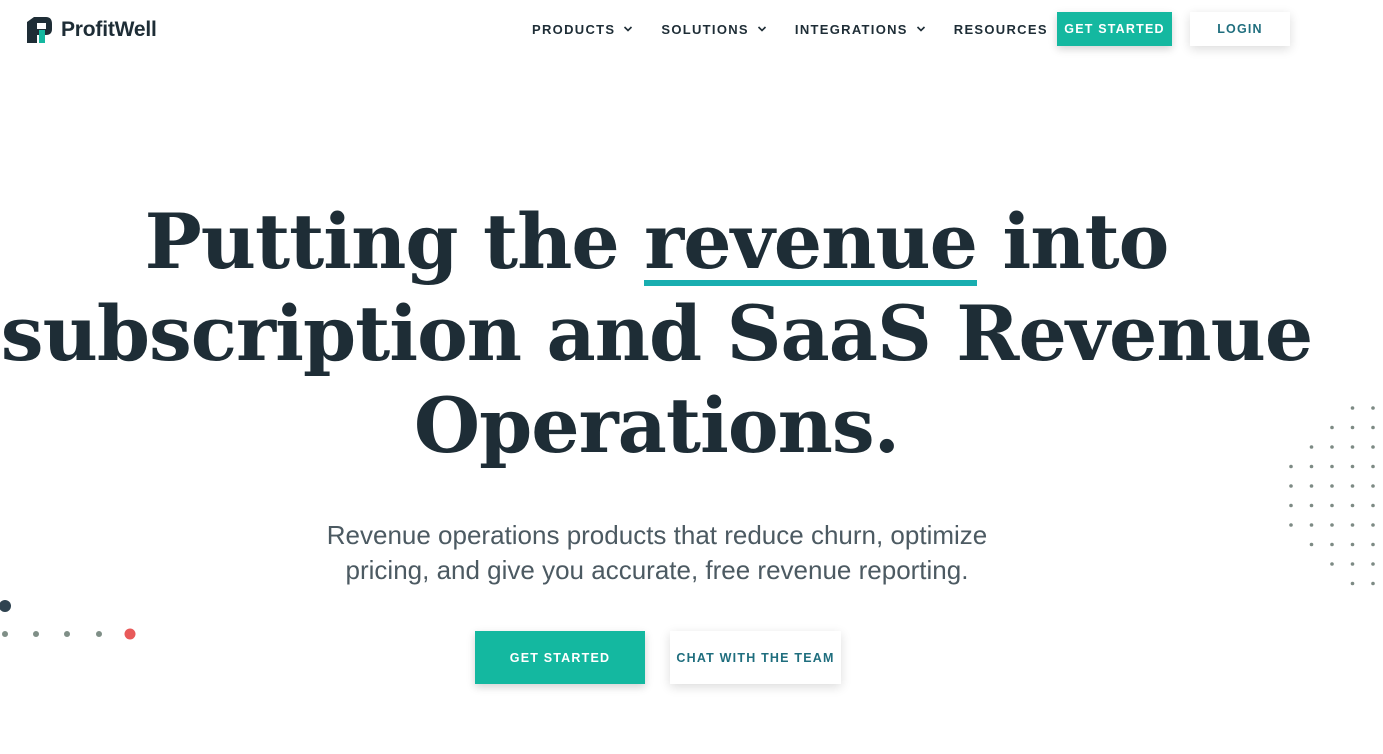 This screenshot has height=754, width=1383. I want to click on chat-with-team-button: CHAT WITH THE TEAM, so click(755, 657).